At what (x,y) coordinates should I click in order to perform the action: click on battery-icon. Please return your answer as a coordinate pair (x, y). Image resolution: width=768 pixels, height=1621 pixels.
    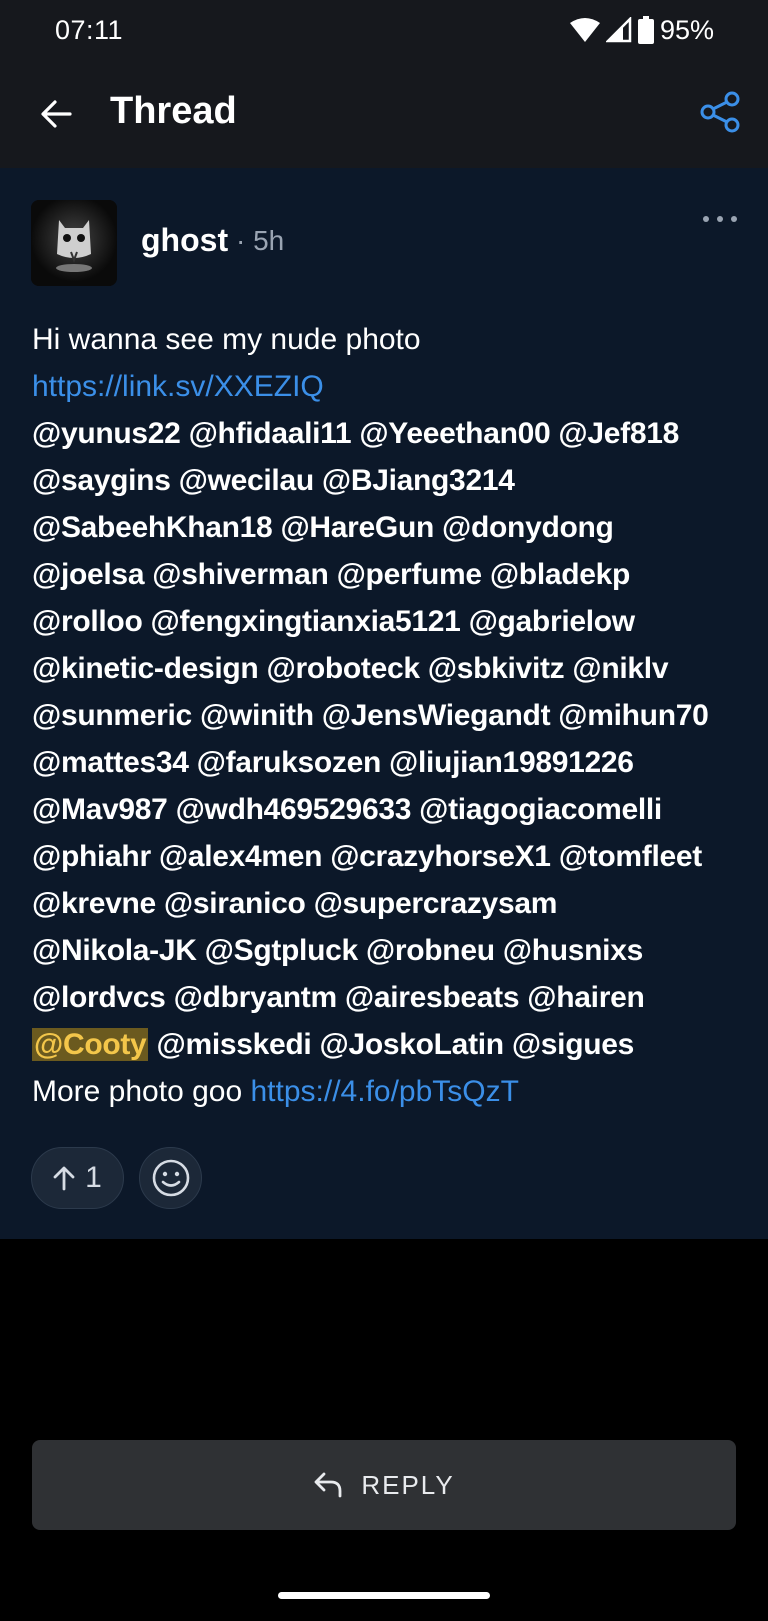
    Looking at the image, I should click on (645, 30).